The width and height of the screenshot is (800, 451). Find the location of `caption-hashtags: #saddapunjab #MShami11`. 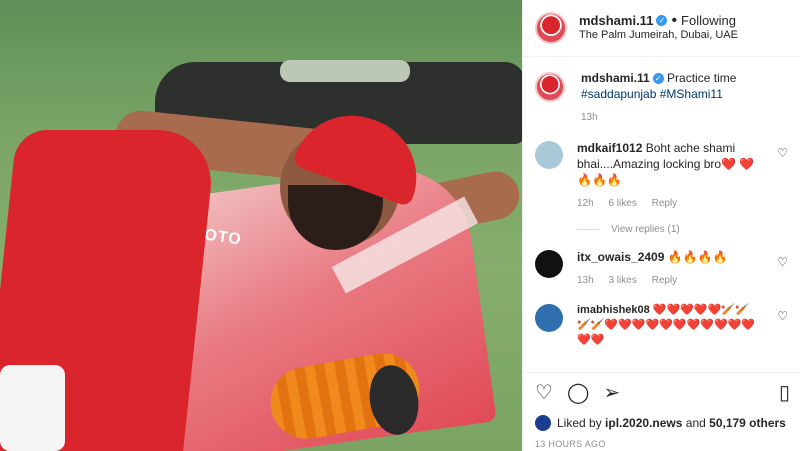

caption-hashtags: #saddapunjab #MShami11 is located at coordinates (652, 94).